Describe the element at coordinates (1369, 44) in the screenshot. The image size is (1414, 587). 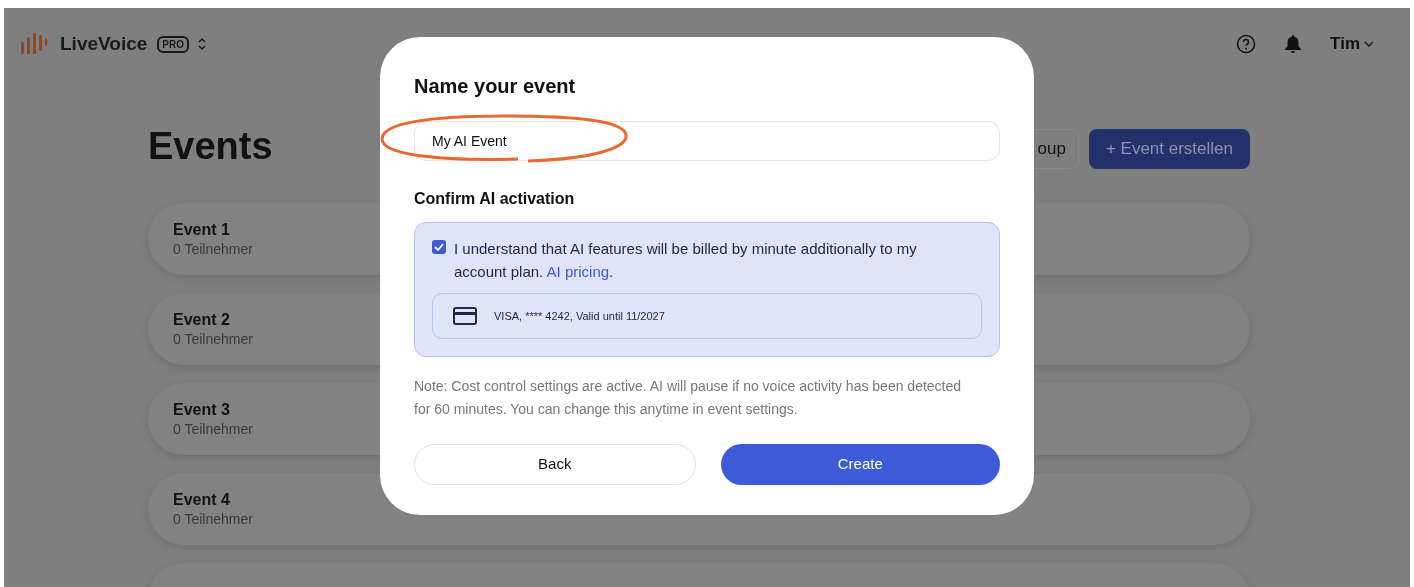
I see `chevron-down-icon` at that location.